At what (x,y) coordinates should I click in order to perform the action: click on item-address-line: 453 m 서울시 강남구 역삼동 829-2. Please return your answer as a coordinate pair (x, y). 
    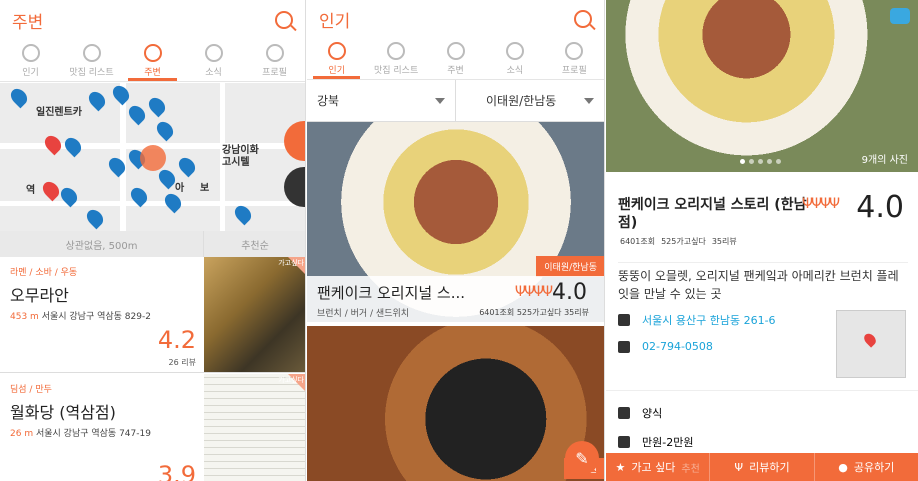
    Looking at the image, I should click on (102, 315).